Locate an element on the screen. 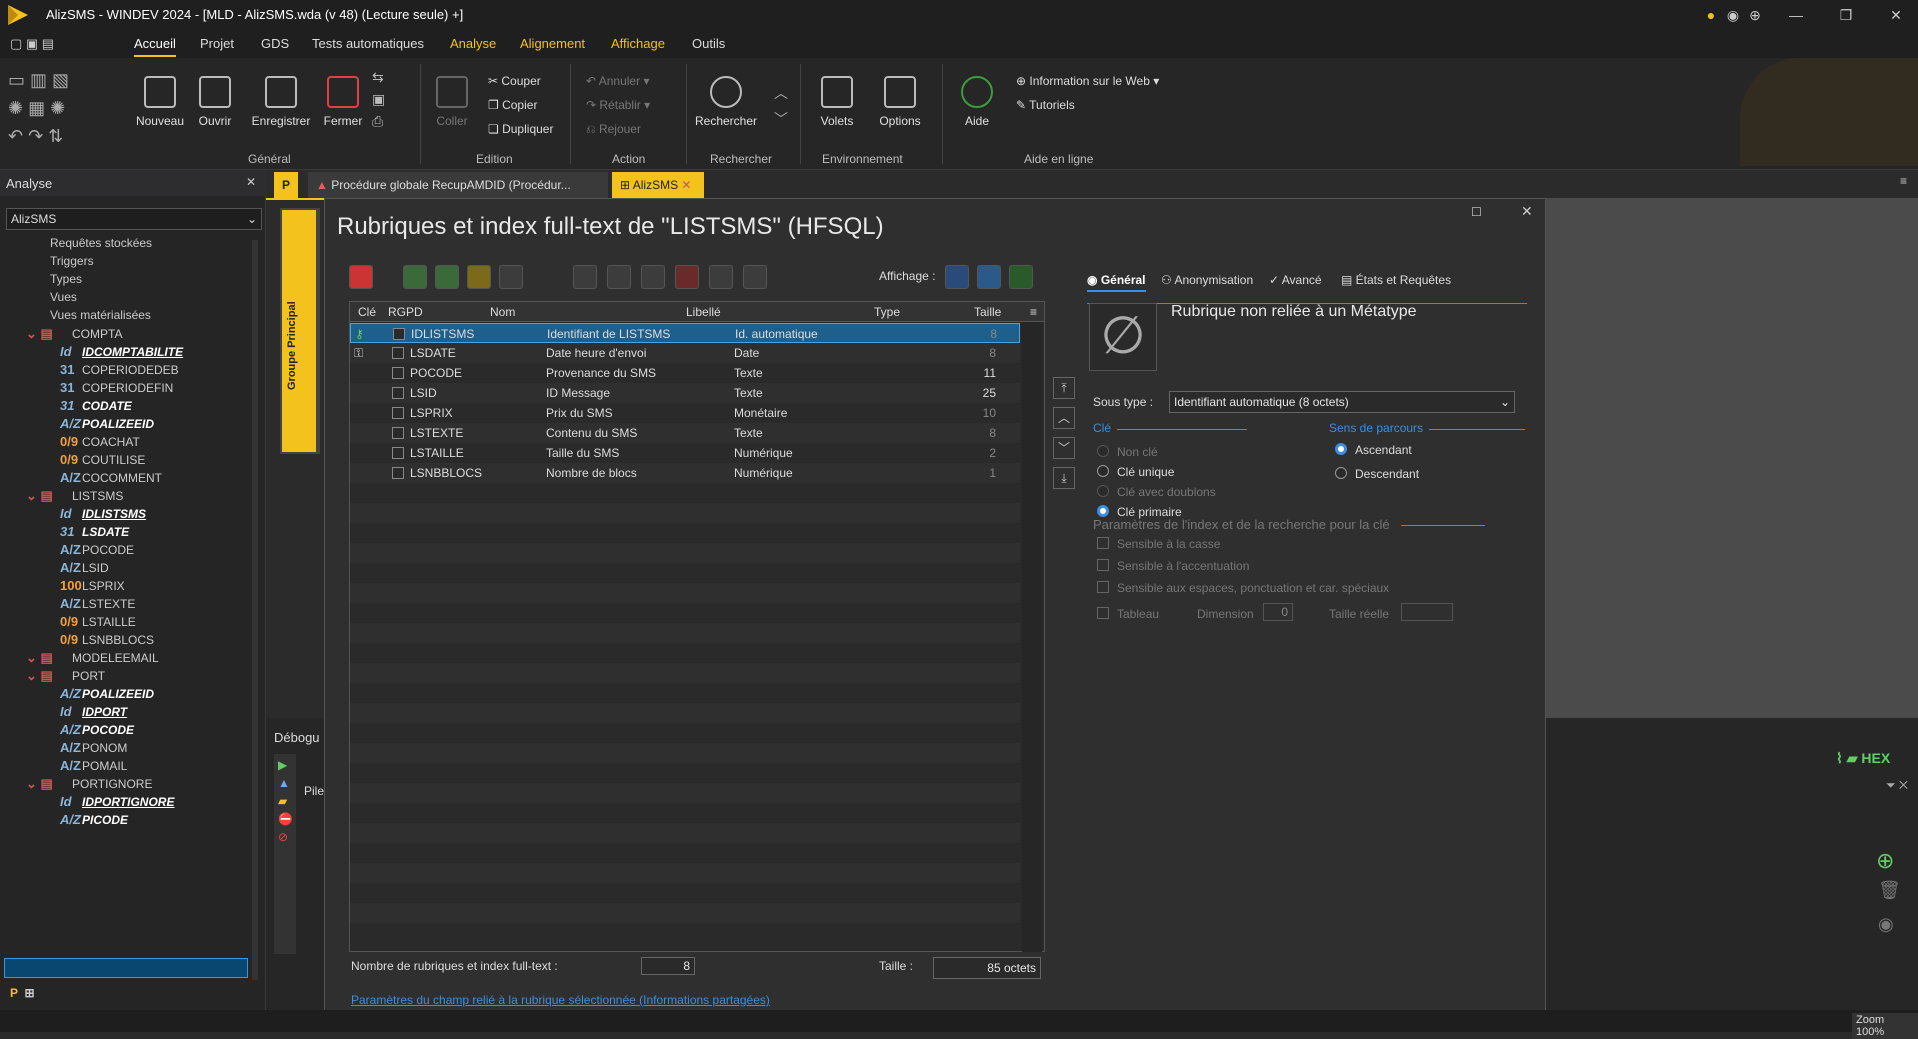 The height and width of the screenshot is (1039, 1918). cut-icon is located at coordinates (585, 277).